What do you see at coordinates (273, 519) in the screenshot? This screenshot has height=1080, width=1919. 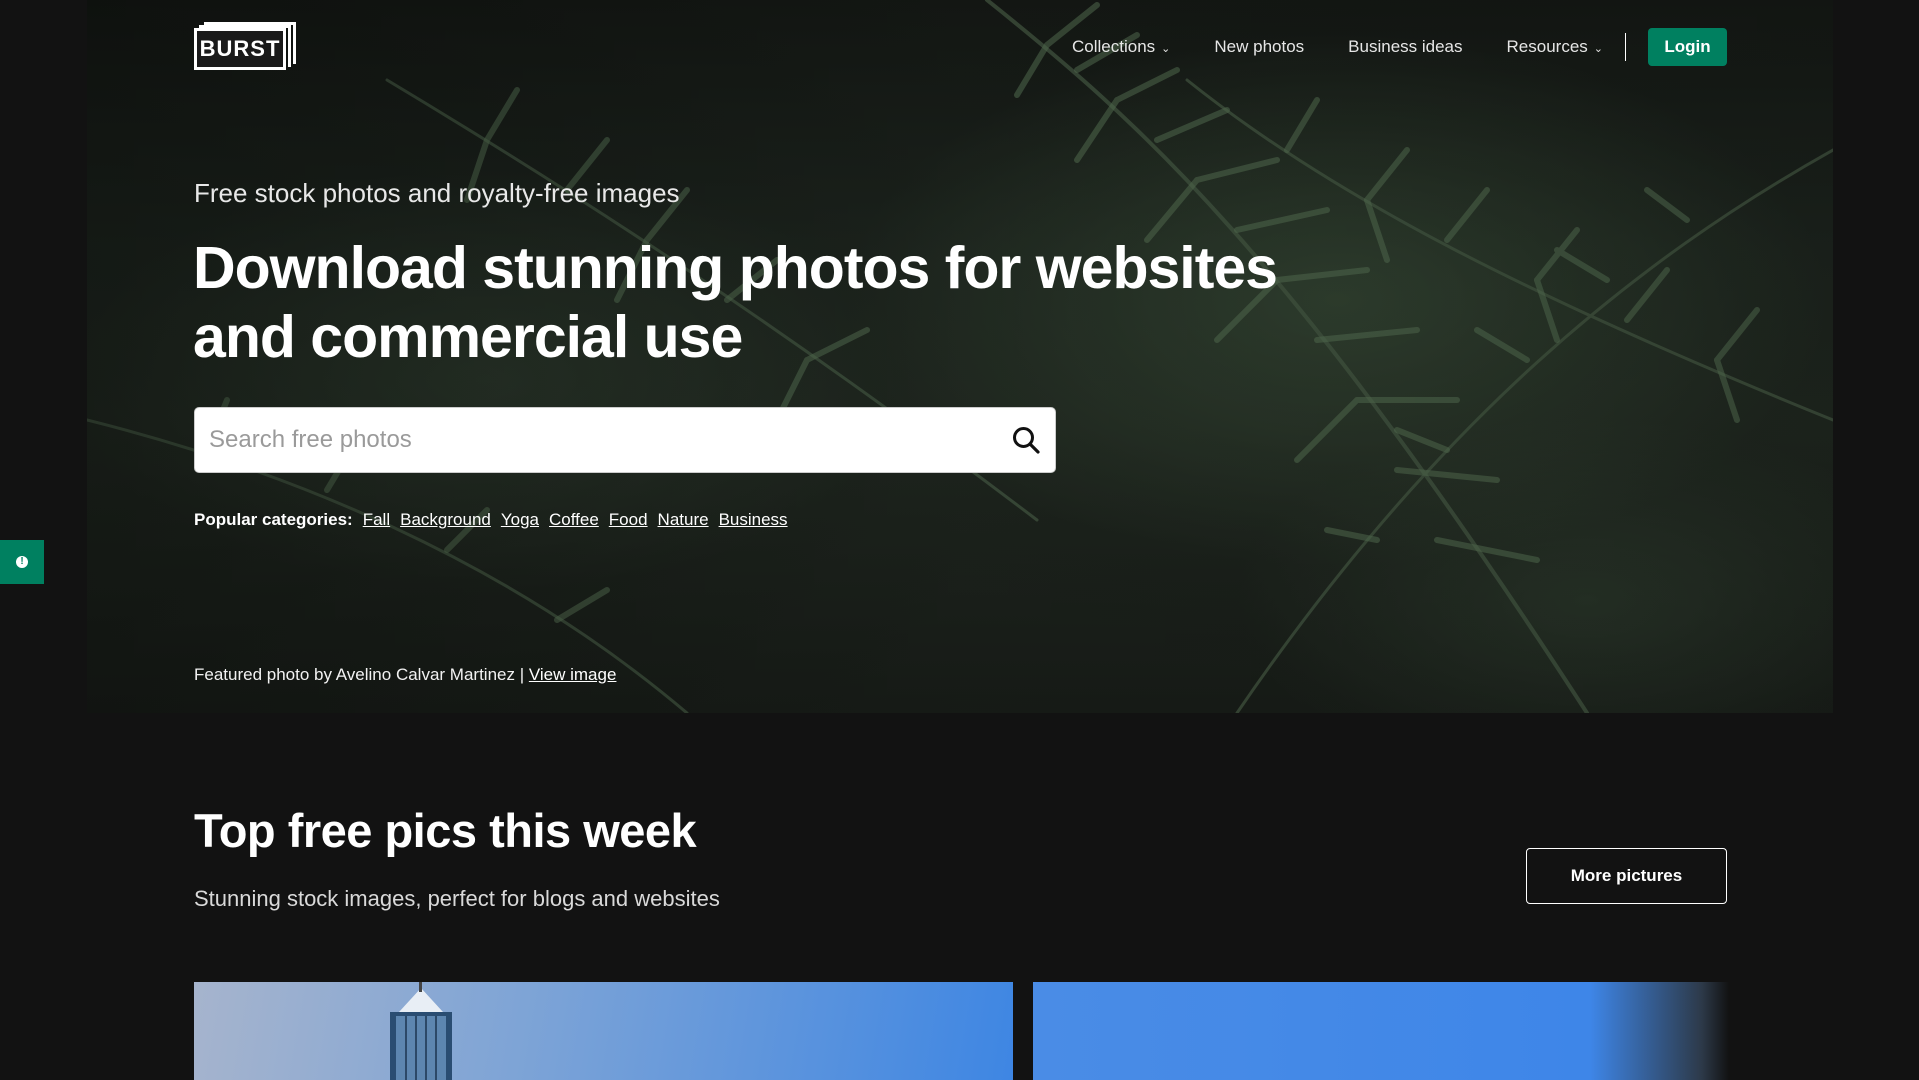 I see `popular-categories-label: Popular categories:` at bounding box center [273, 519].